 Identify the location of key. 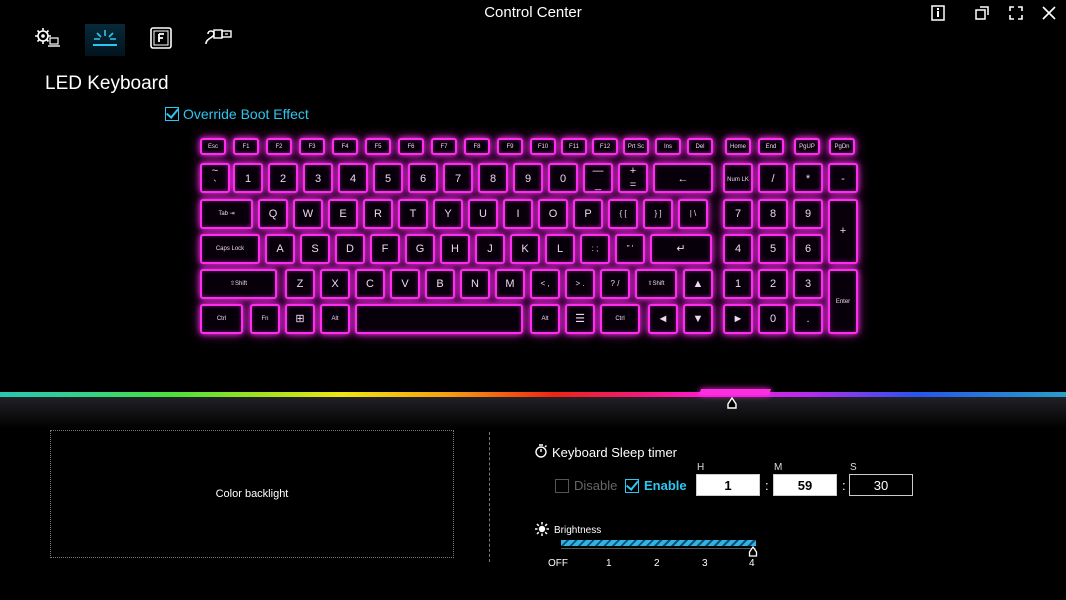
(439, 319).